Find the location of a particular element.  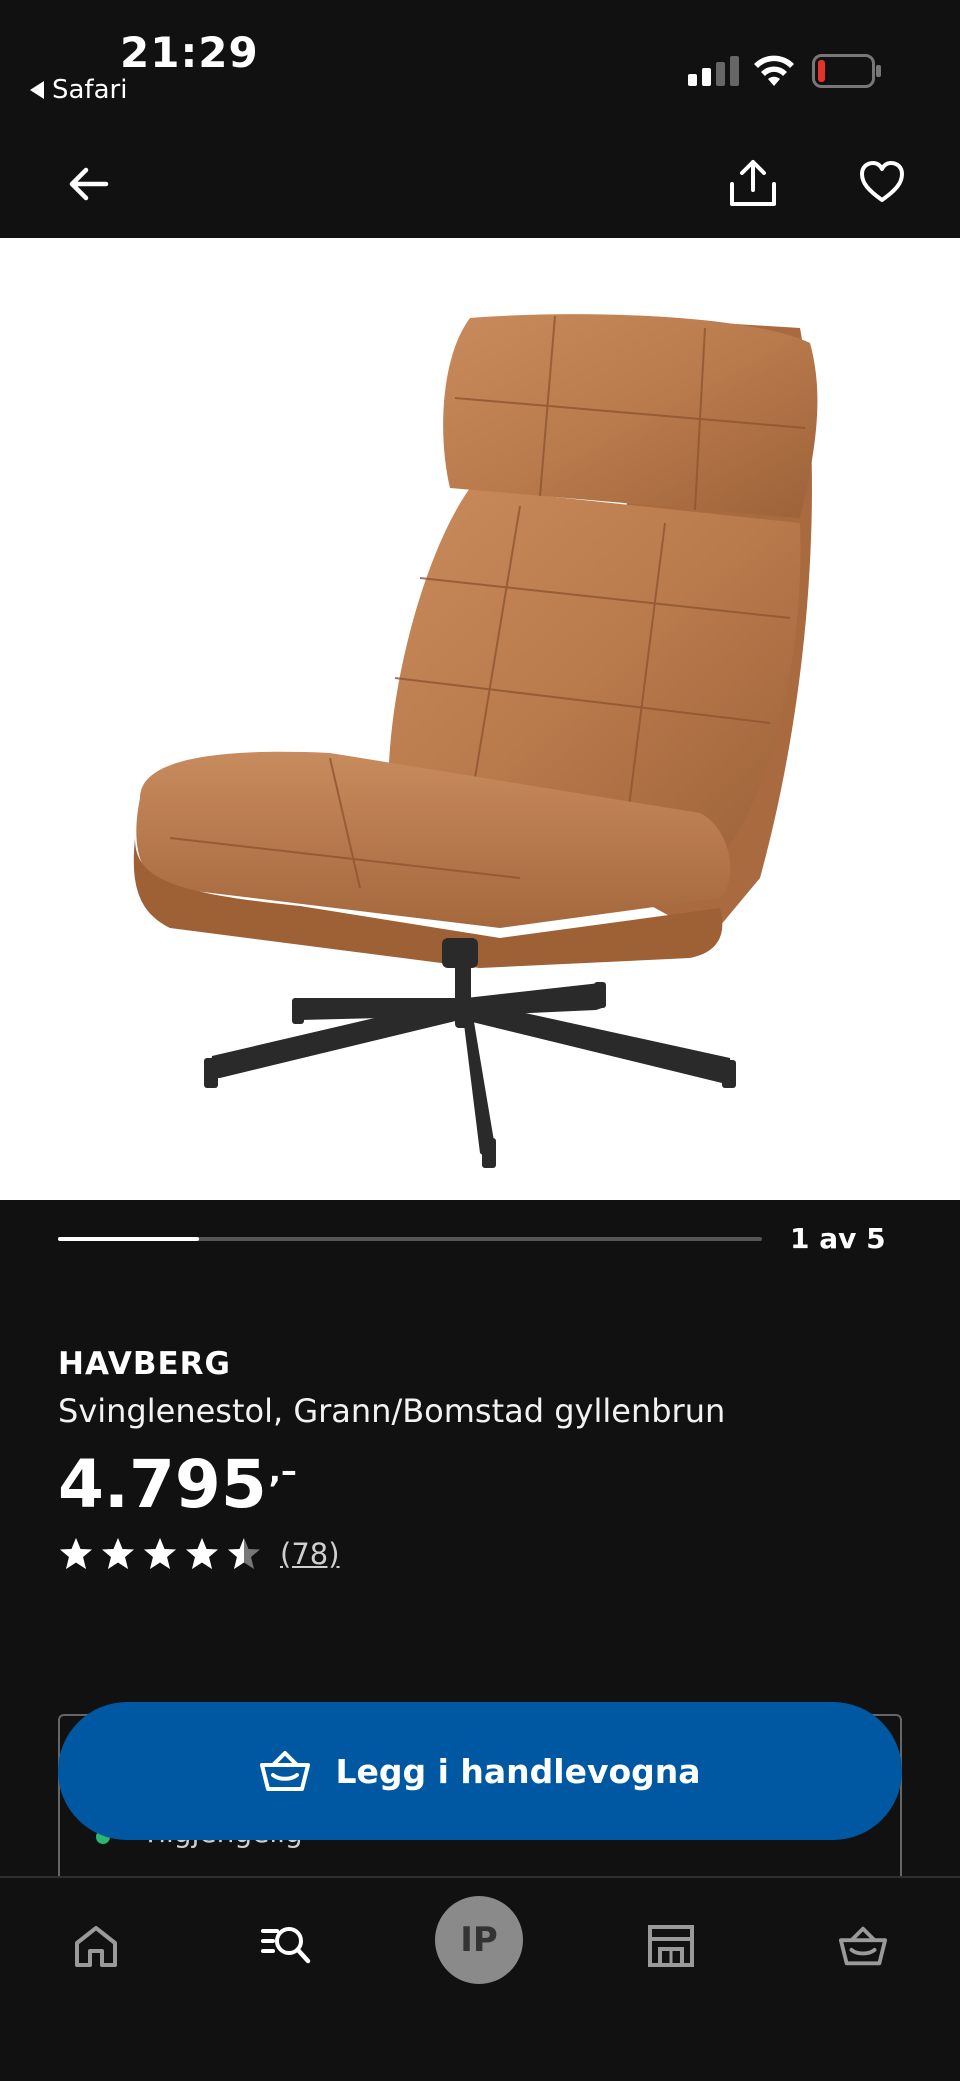

share-icon is located at coordinates (753, 183).